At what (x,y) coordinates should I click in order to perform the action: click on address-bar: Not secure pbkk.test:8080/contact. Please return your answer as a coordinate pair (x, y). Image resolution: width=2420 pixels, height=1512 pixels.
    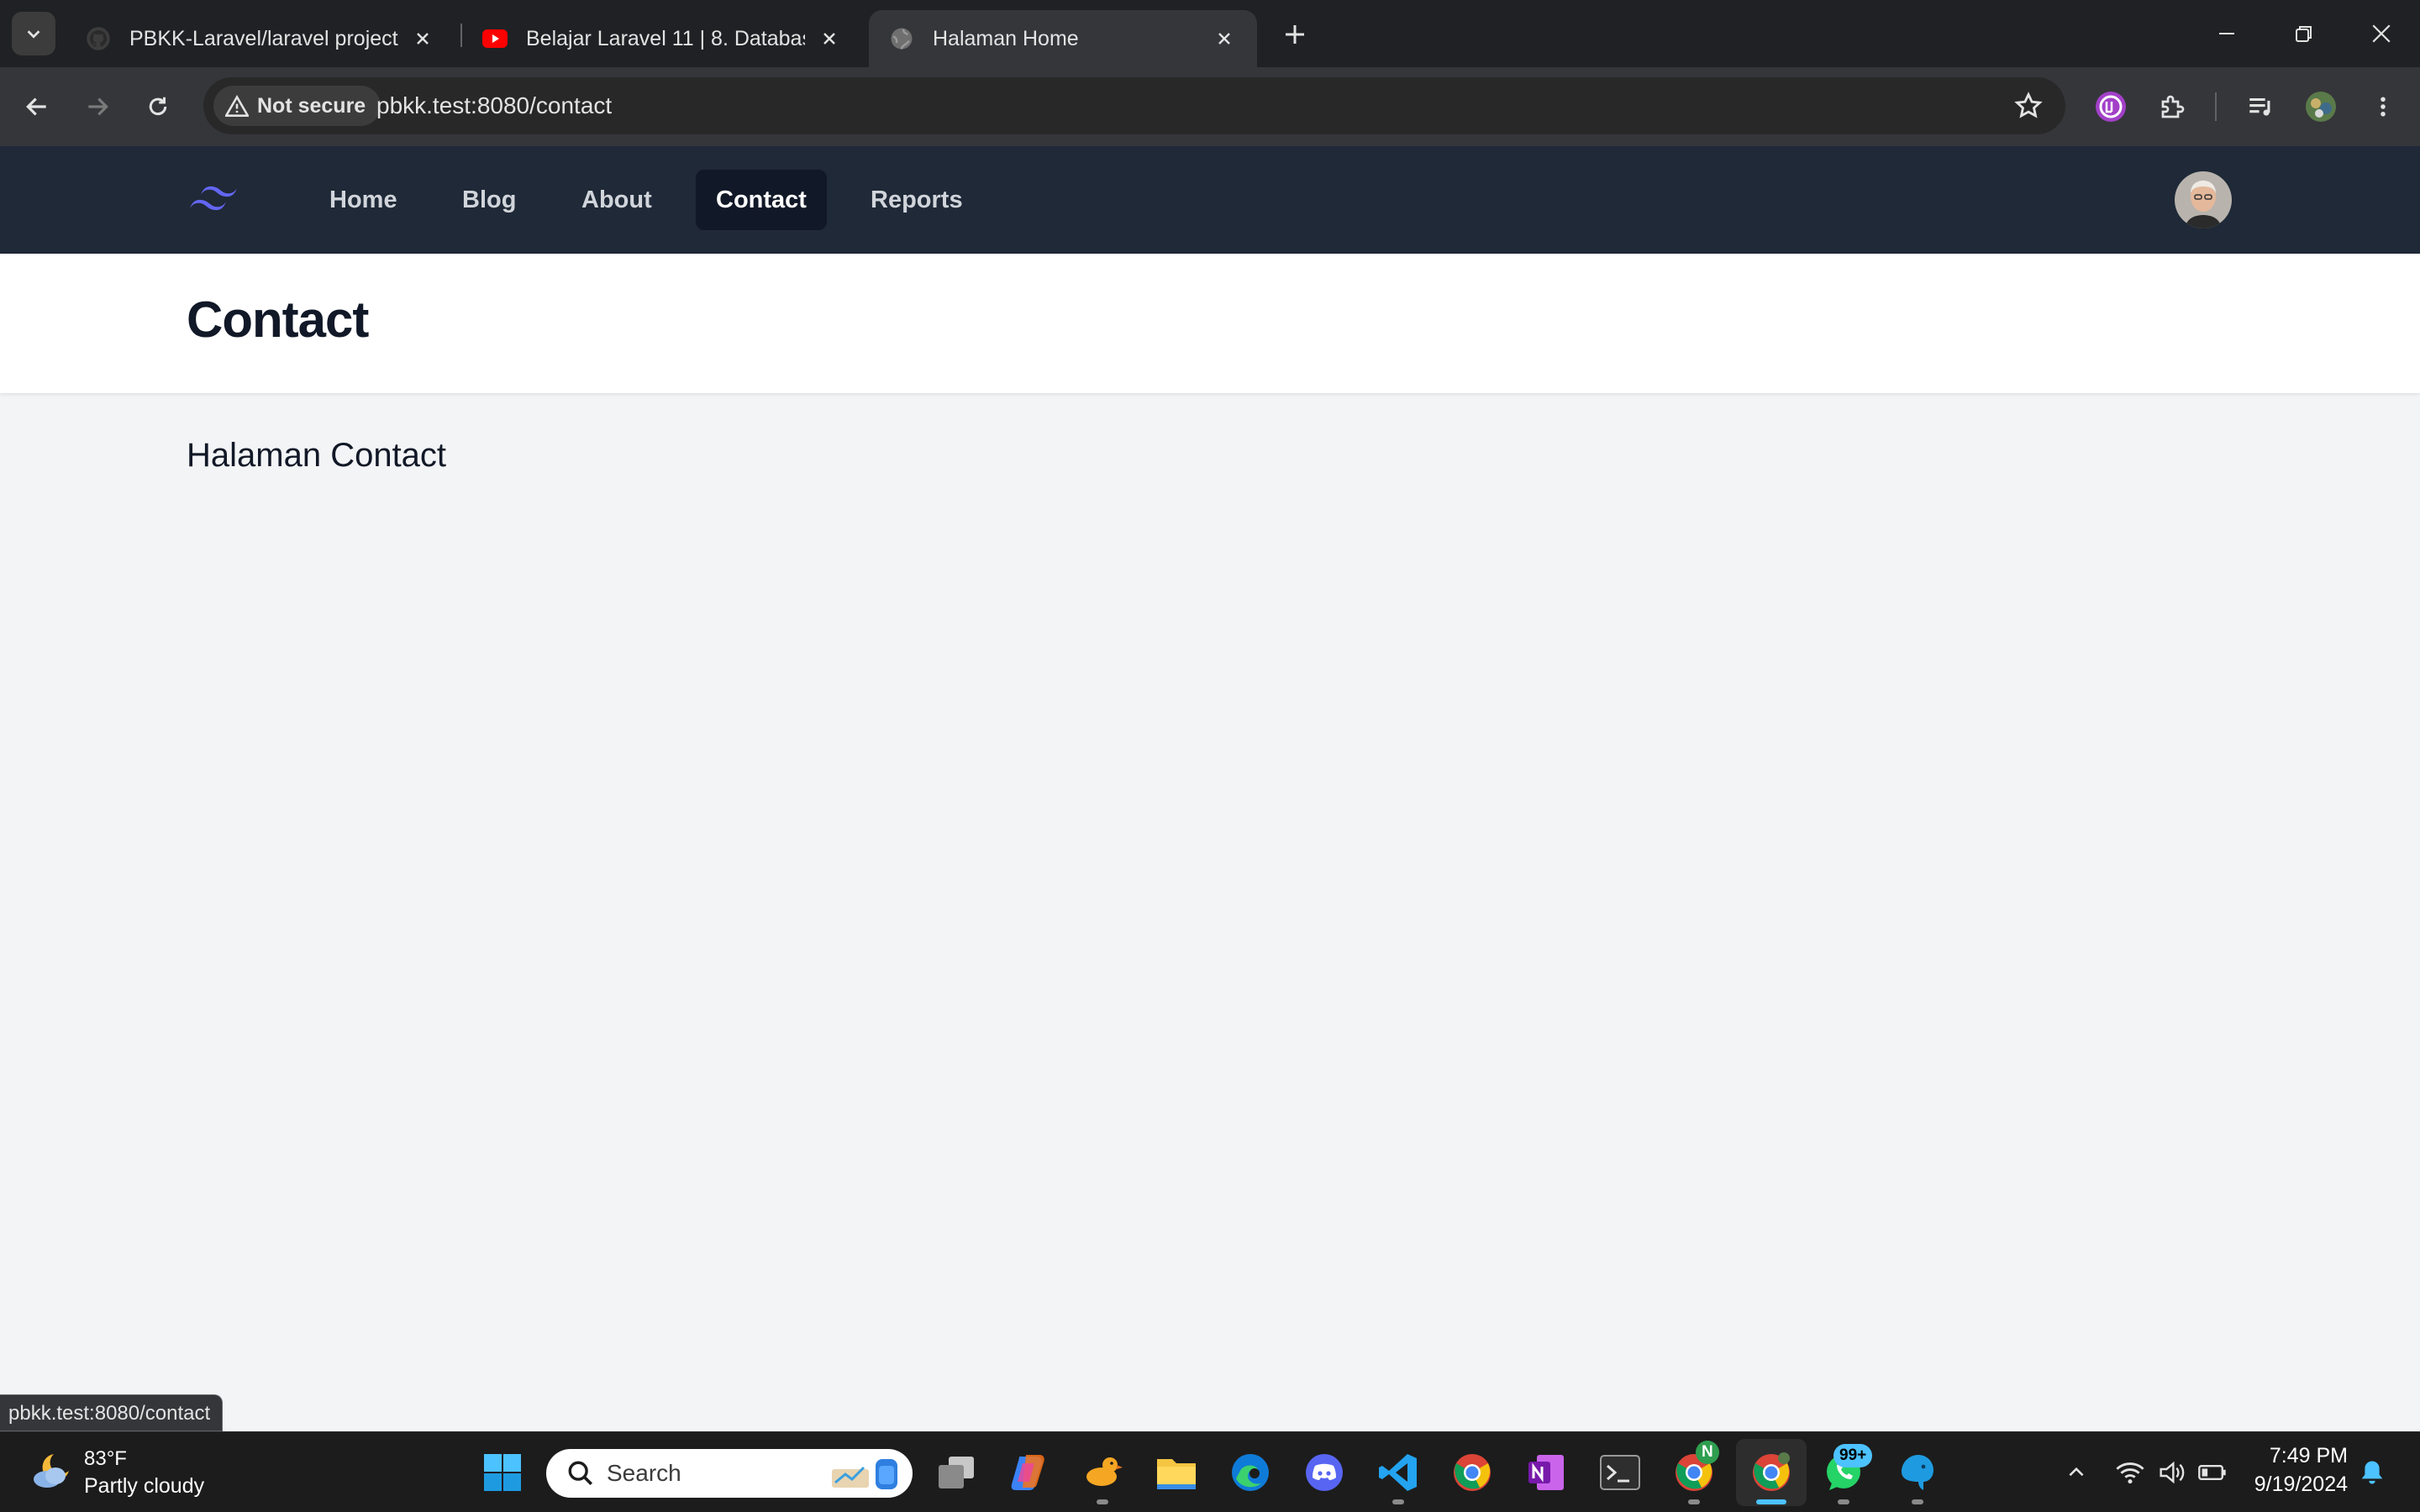
    Looking at the image, I should click on (1134, 105).